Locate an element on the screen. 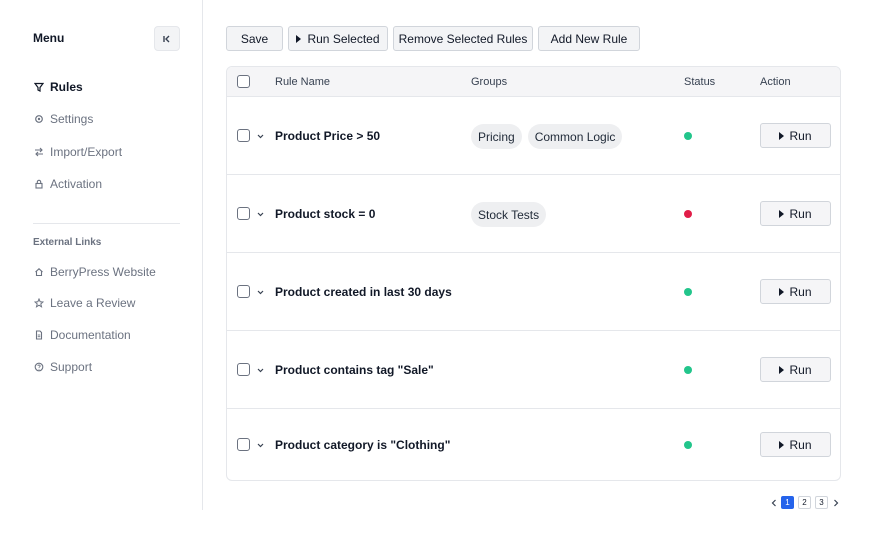 This screenshot has width=875, height=535. chevron-right-icon is located at coordinates (836, 503).